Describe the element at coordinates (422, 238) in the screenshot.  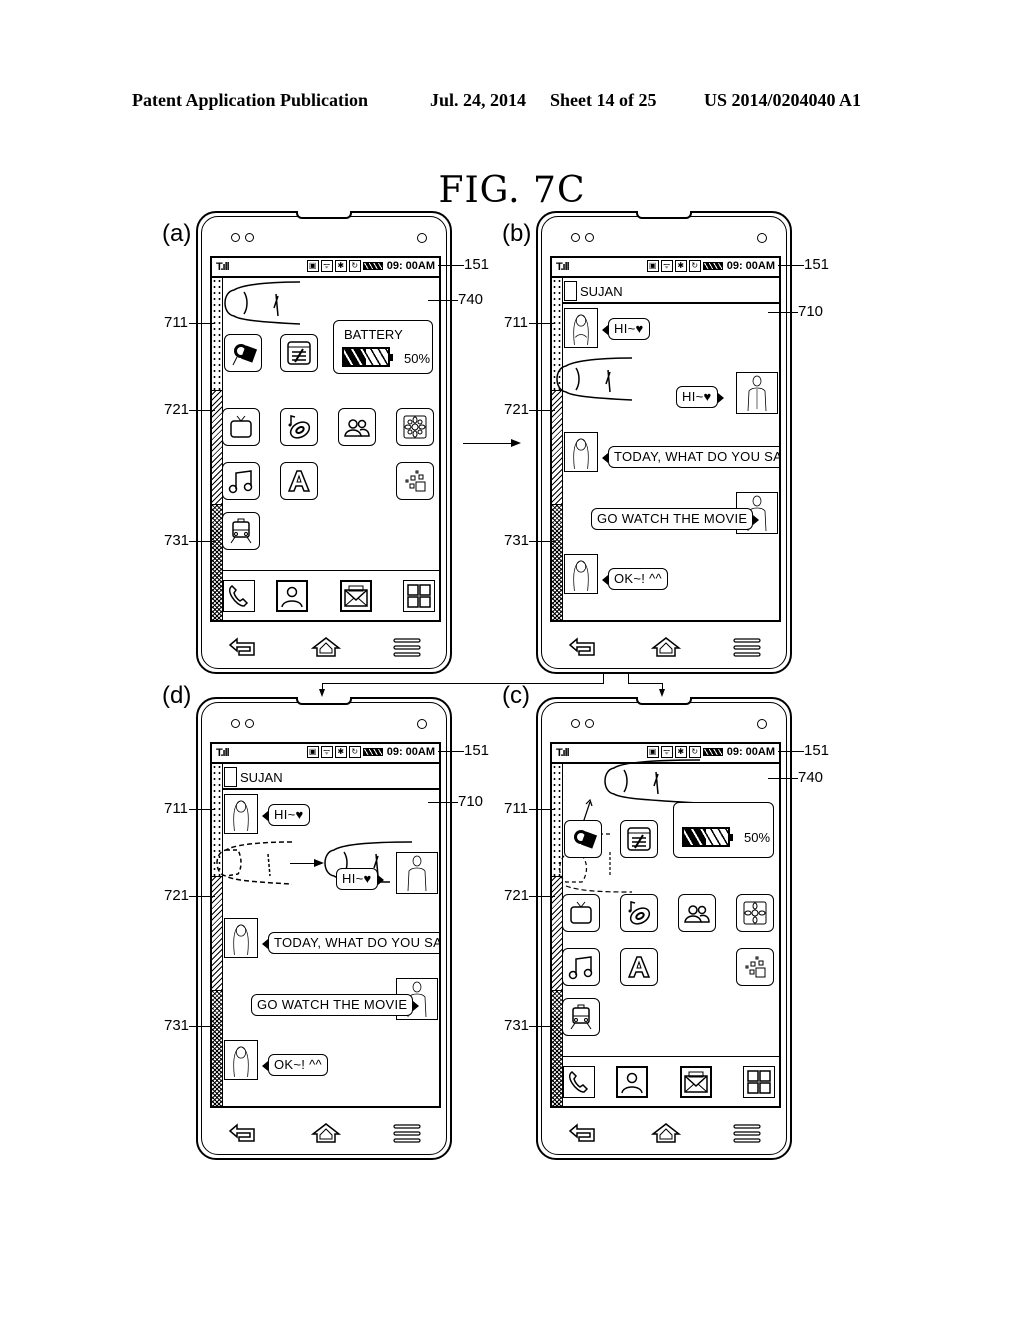
I see `front-camera-icon` at that location.